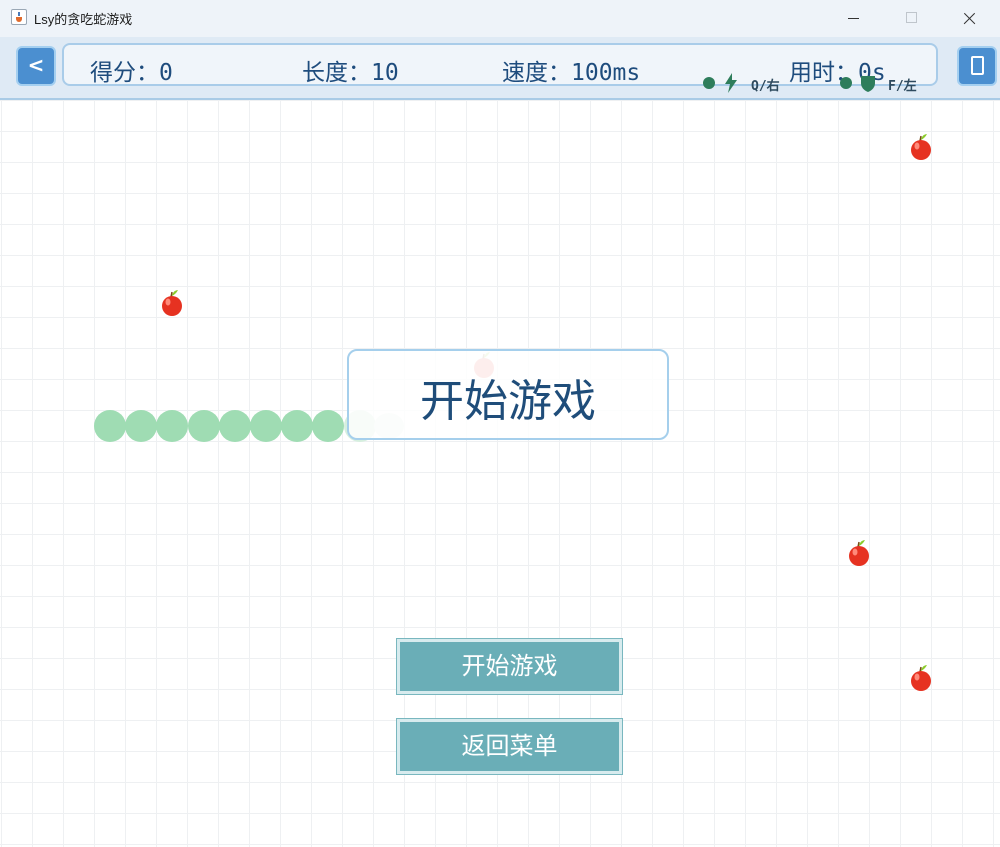 The image size is (1000, 847). What do you see at coordinates (83, 19) in the screenshot?
I see `window-title: Lsy的贪吃蛇游戏` at bounding box center [83, 19].